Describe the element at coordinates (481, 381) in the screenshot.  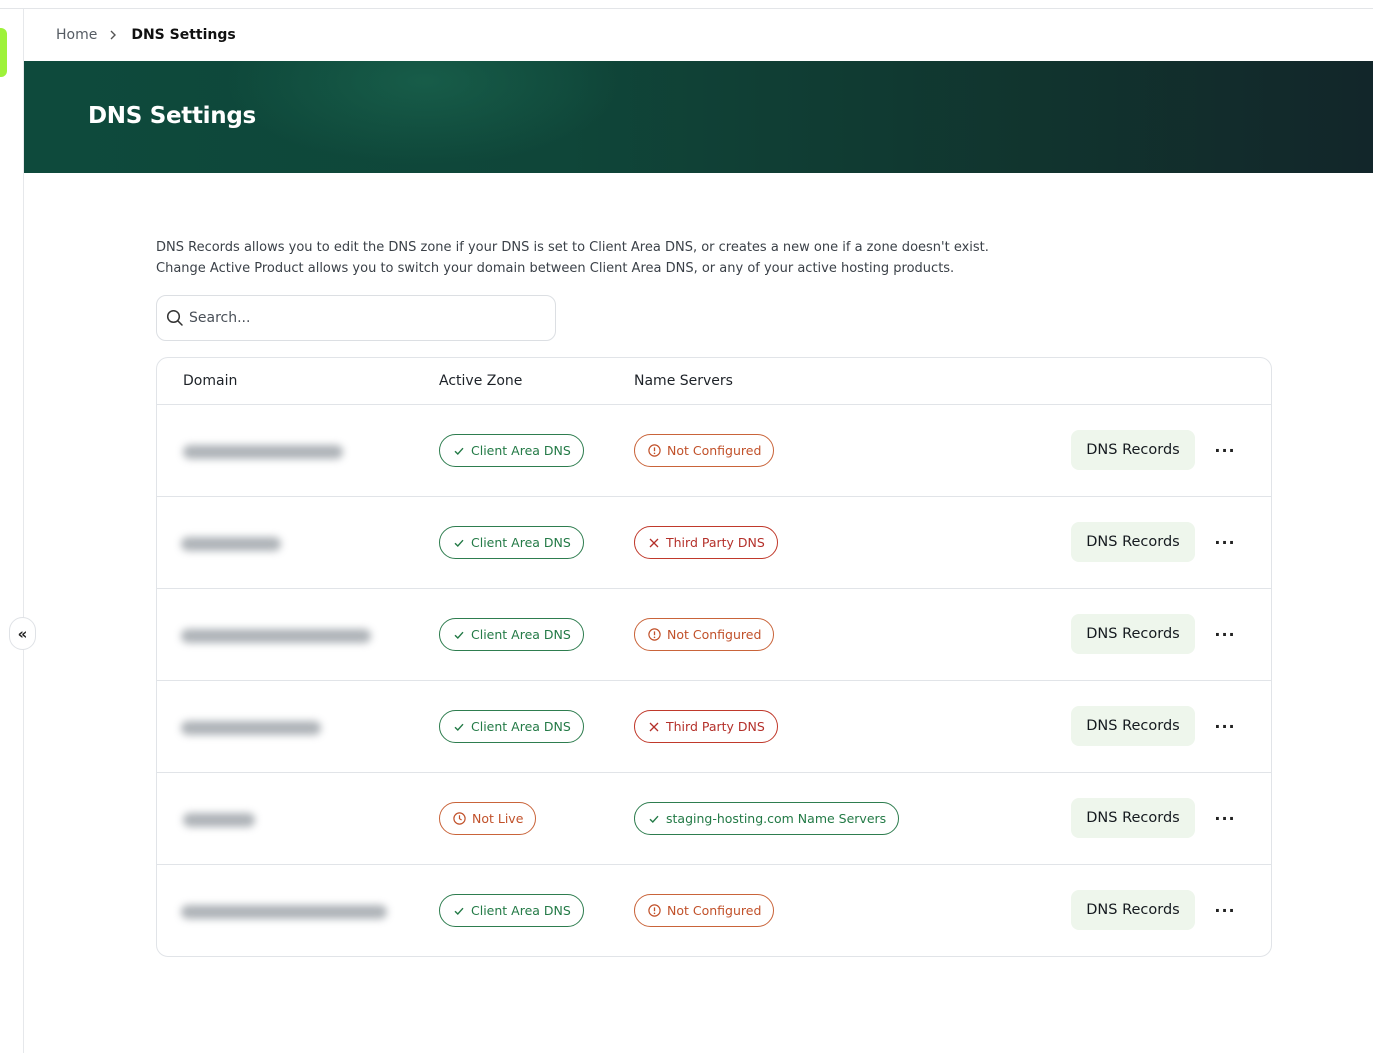
I see `column-header-active-zone: Active Zone` at that location.